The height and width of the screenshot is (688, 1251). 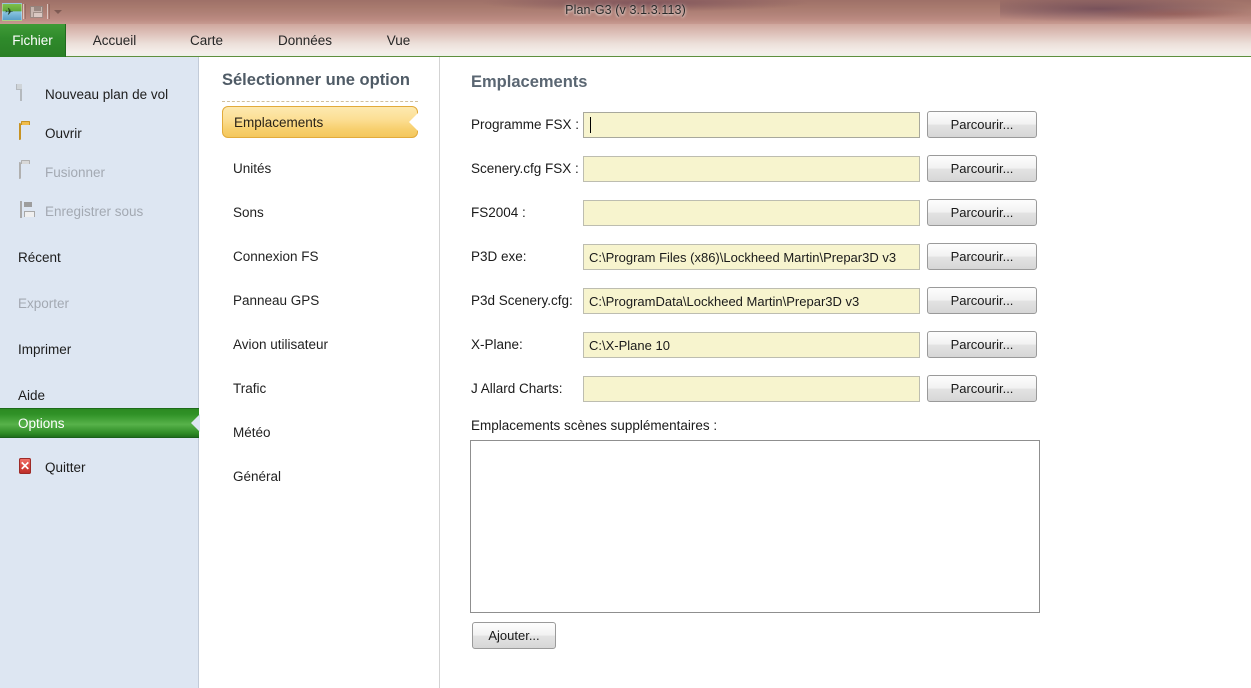 I want to click on sidebar-item-label: Ouvrir, so click(x=63, y=133).